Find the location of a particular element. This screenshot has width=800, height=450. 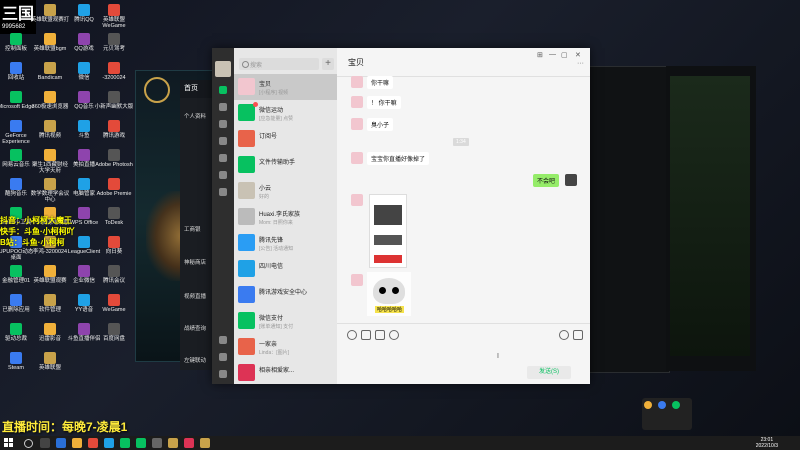

client-item: 工商银 is located at coordinates (192, 229).